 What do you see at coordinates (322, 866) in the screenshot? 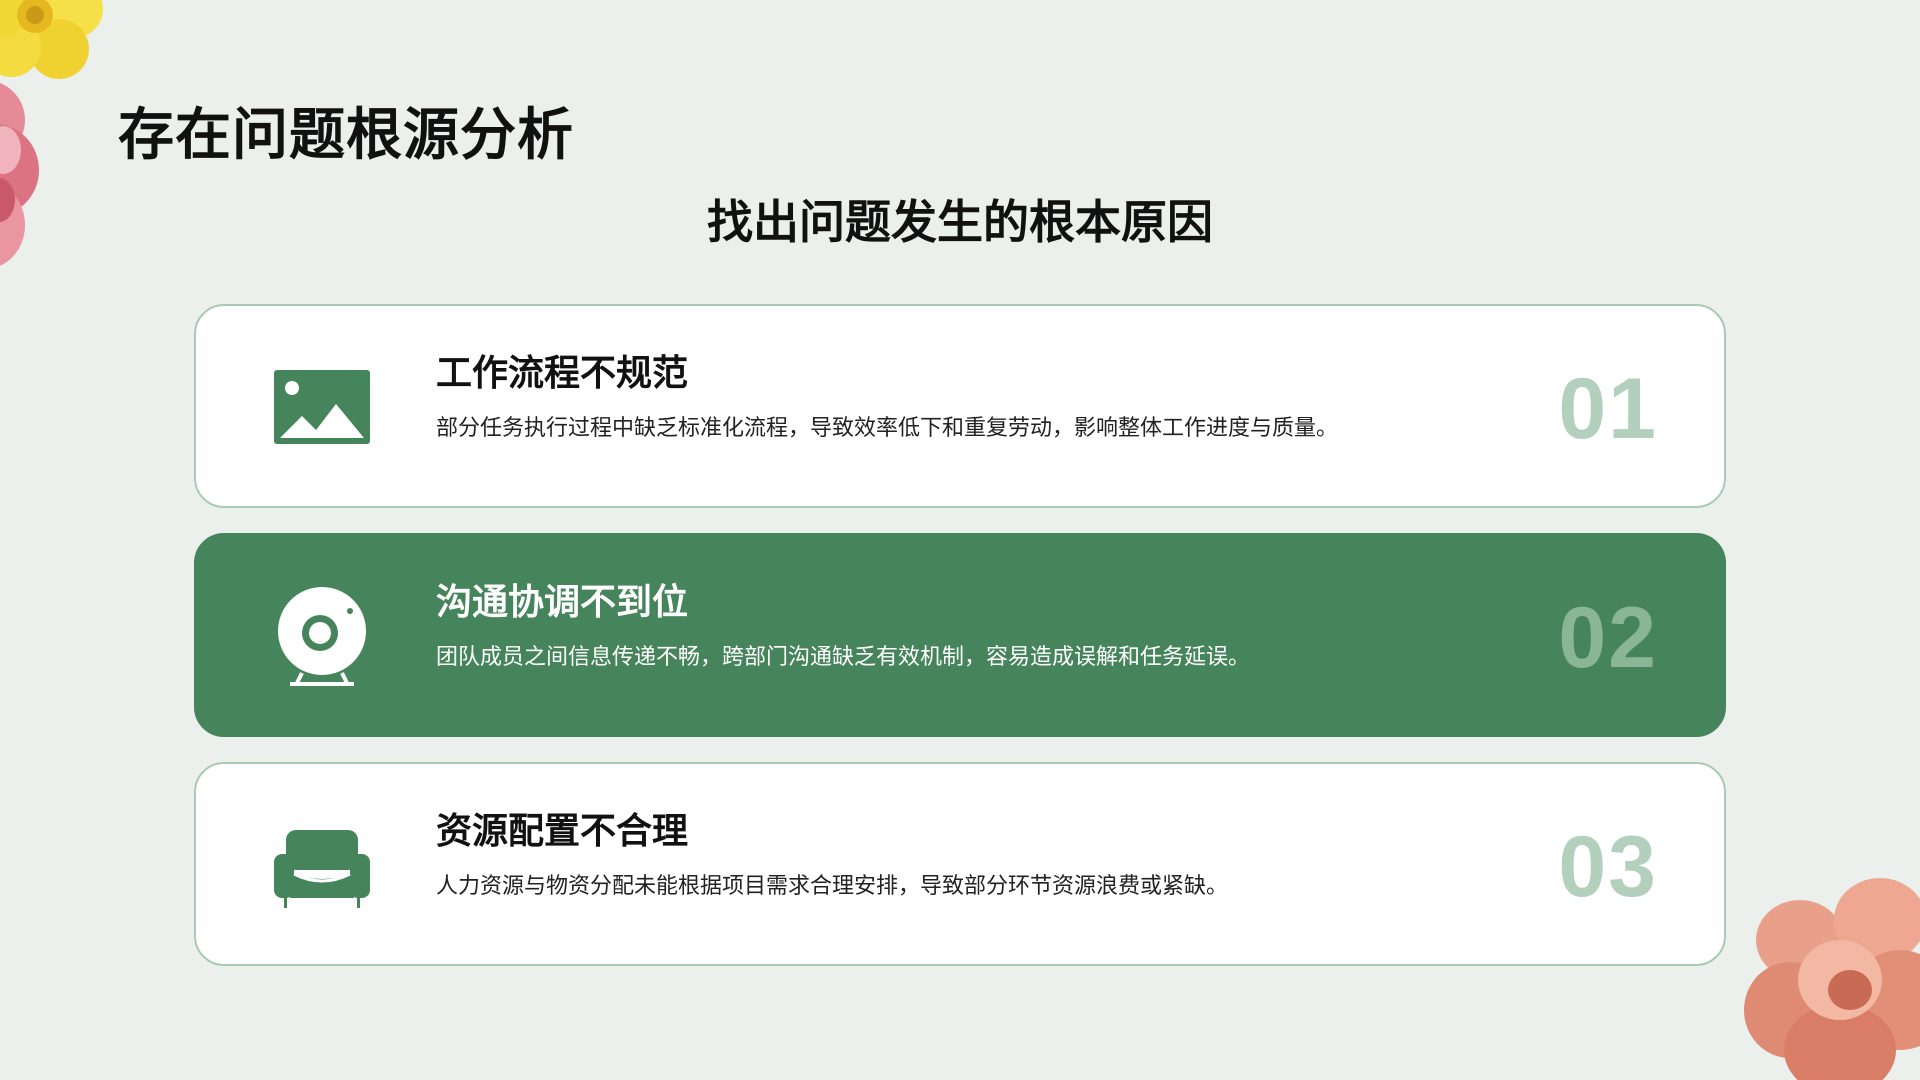
I see `sofa-icon` at bounding box center [322, 866].